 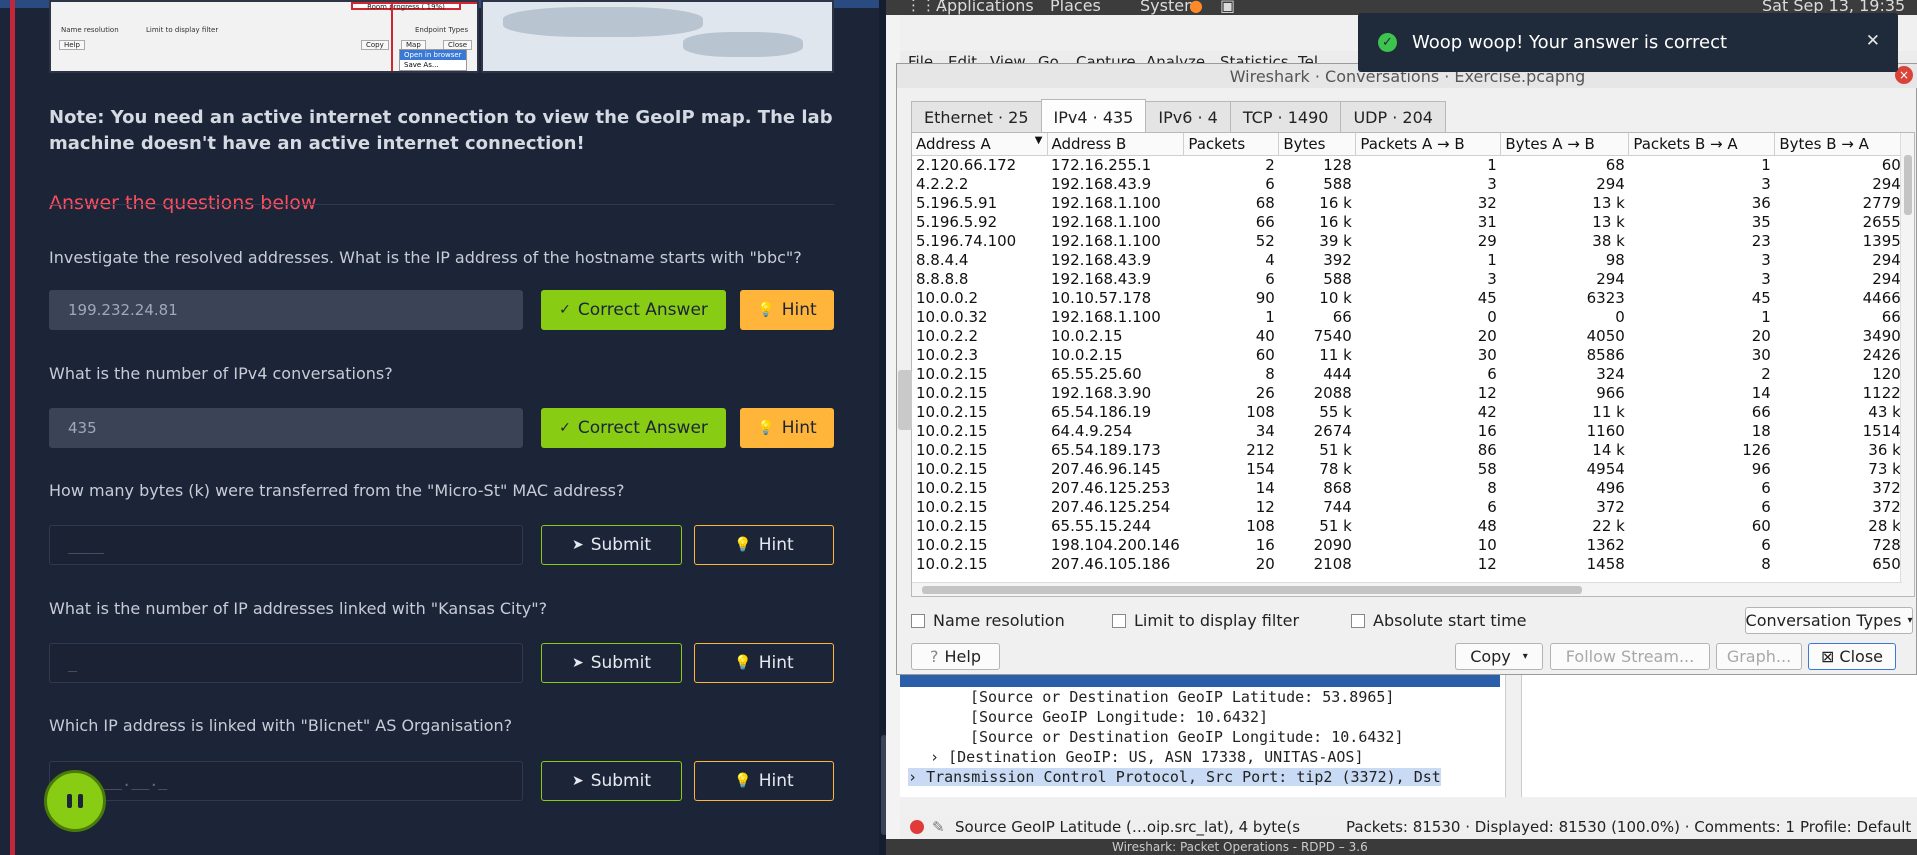 I want to click on col-address-b: Address B, so click(x=1116, y=144).